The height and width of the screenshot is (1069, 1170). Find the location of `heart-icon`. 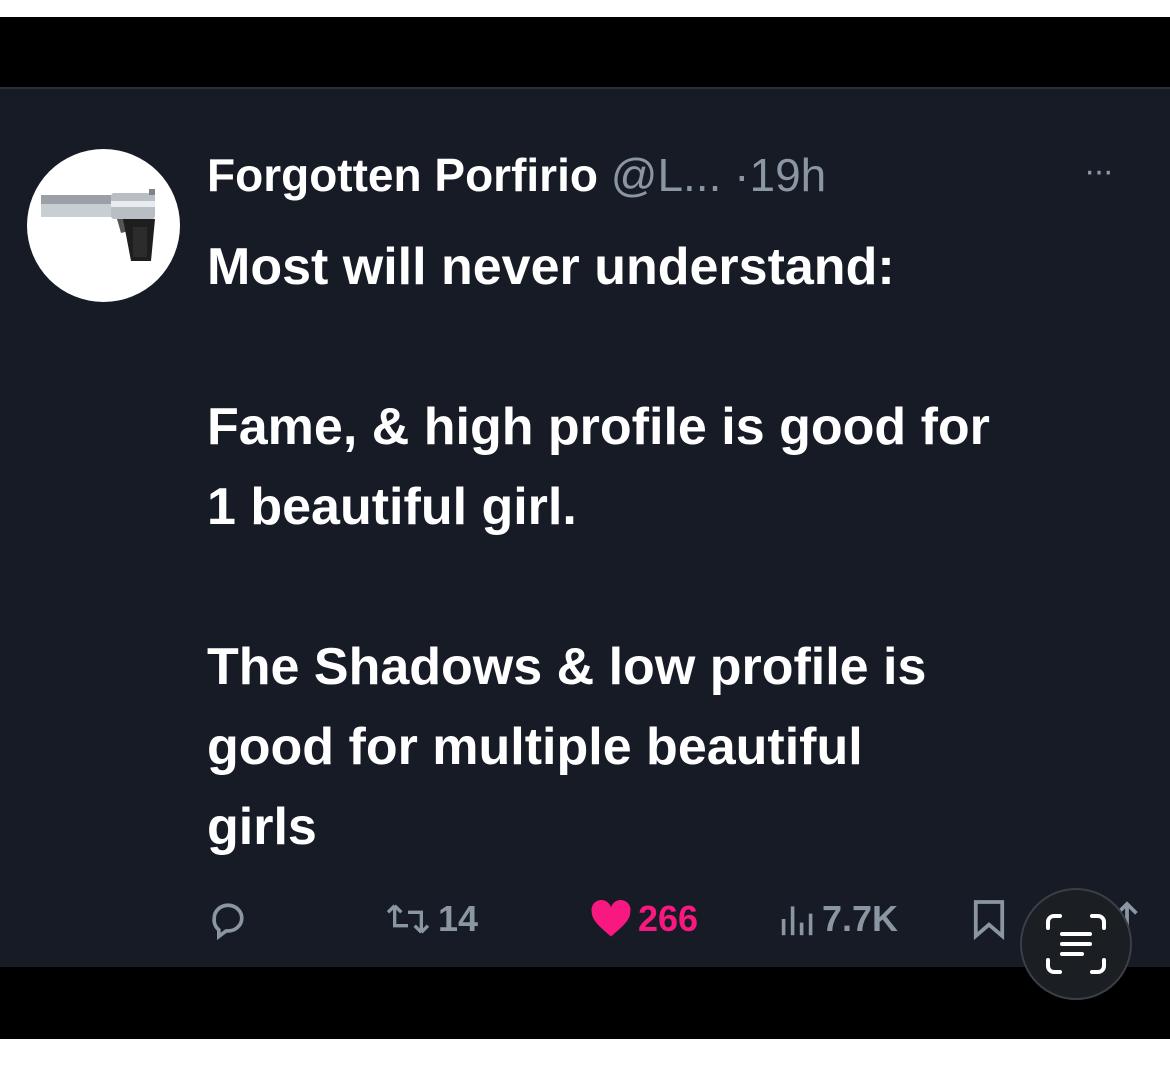

heart-icon is located at coordinates (611, 918).